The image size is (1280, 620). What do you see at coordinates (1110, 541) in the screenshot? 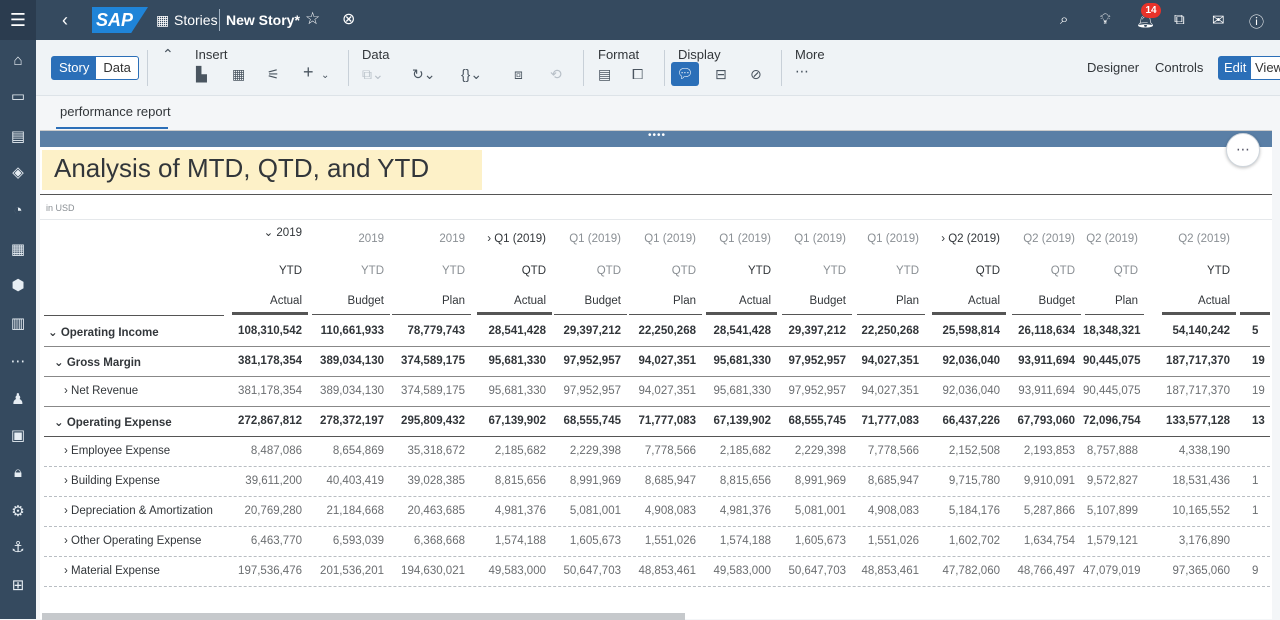
I see `table-cell: 1,579,121` at bounding box center [1110, 541].